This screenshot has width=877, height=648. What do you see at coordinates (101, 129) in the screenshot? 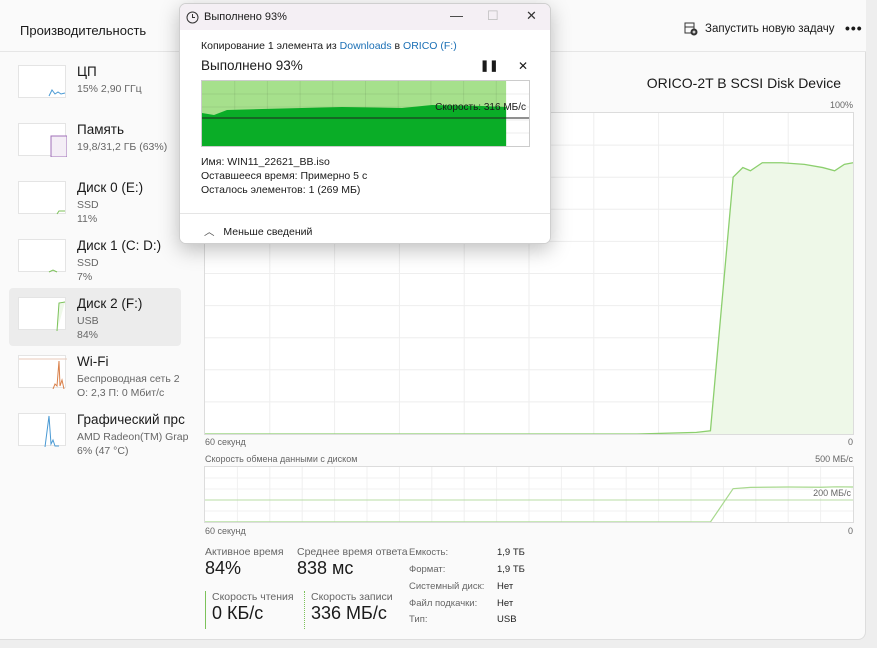
I see `item-name: Память` at bounding box center [101, 129].